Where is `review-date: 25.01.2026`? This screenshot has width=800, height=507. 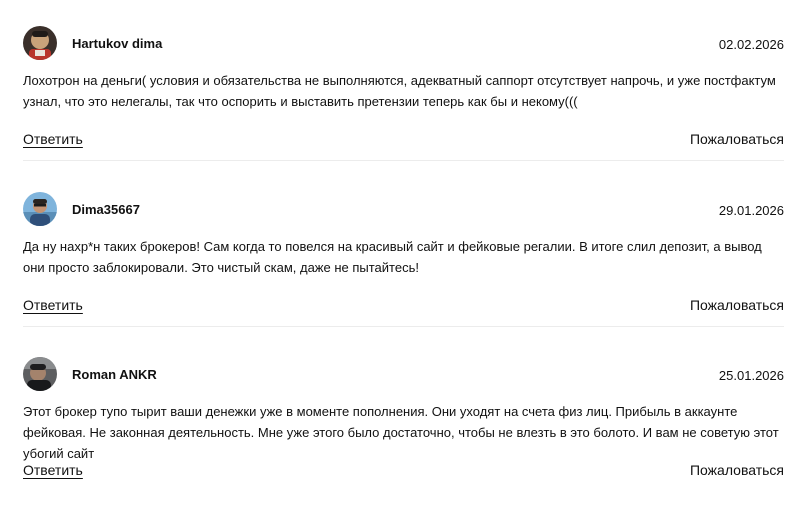 review-date: 25.01.2026 is located at coordinates (751, 375).